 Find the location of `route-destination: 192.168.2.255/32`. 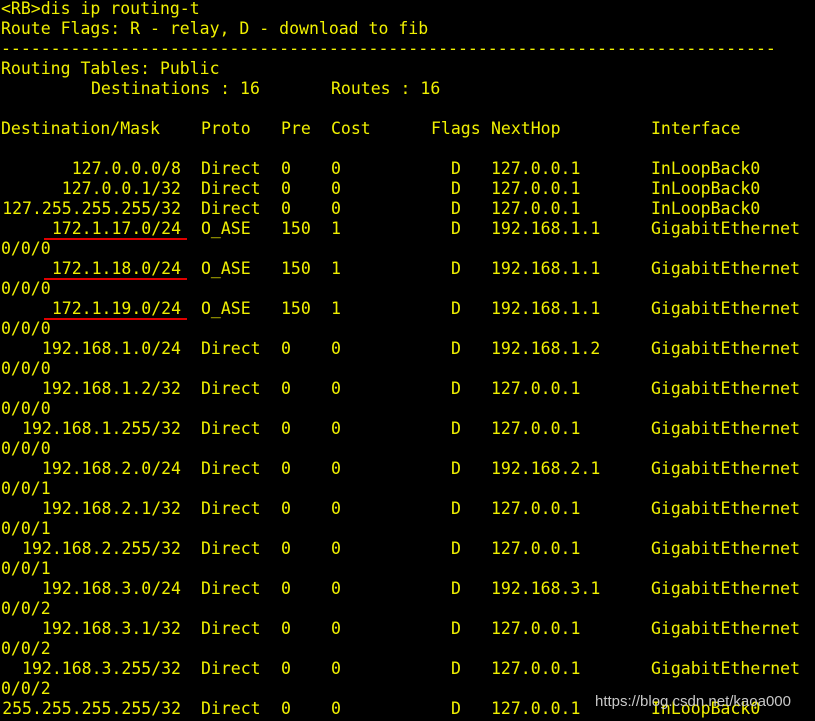

route-destination: 192.168.2.255/32 is located at coordinates (101, 548).